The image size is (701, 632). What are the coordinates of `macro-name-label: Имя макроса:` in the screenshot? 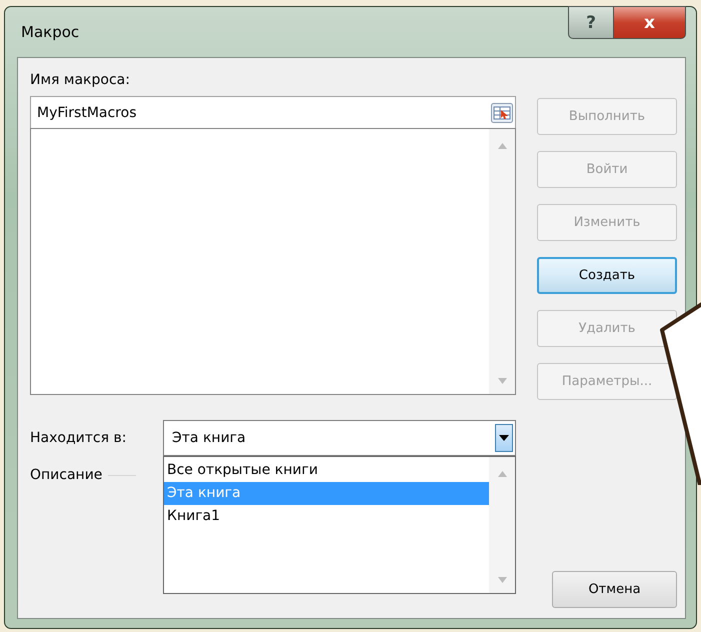 It's located at (80, 80).